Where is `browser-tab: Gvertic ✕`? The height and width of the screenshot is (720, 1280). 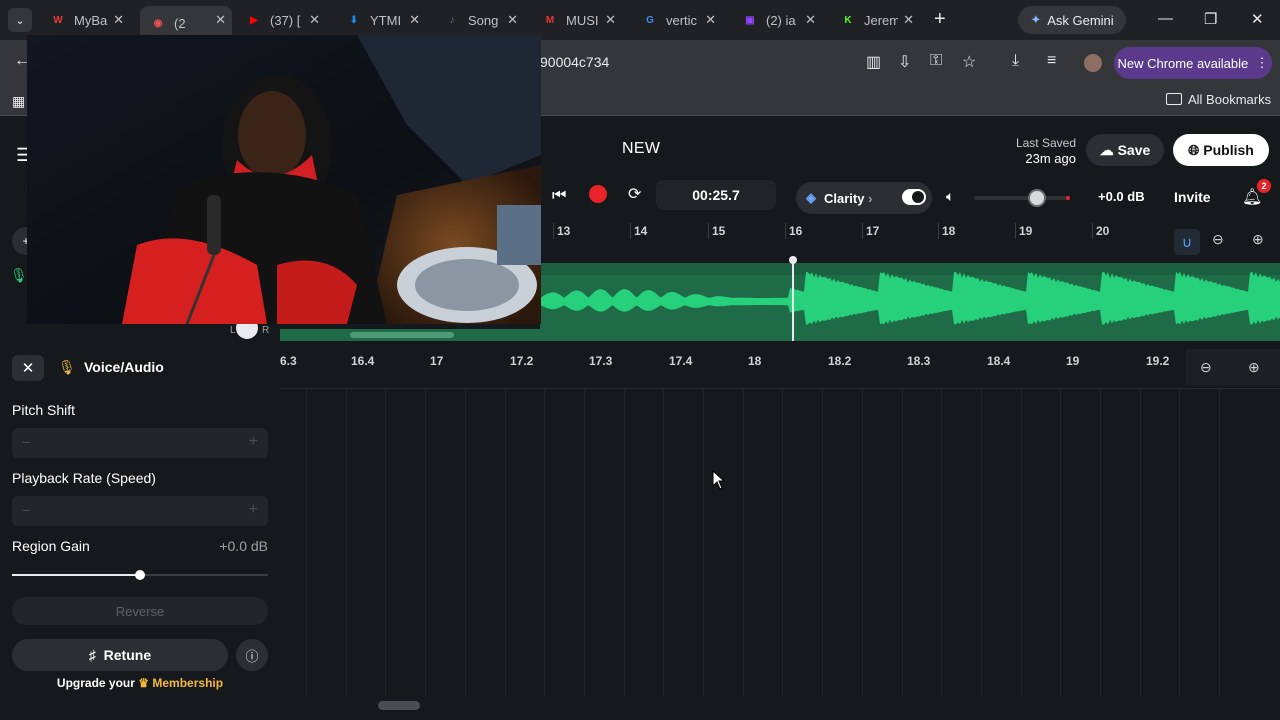 browser-tab: Gvertic ✕ is located at coordinates (677, 20).